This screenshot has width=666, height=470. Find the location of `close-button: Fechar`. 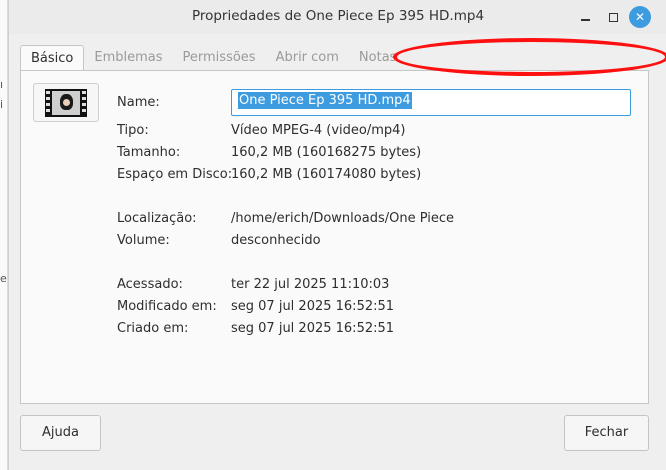

close-button: Fechar is located at coordinates (606, 433).